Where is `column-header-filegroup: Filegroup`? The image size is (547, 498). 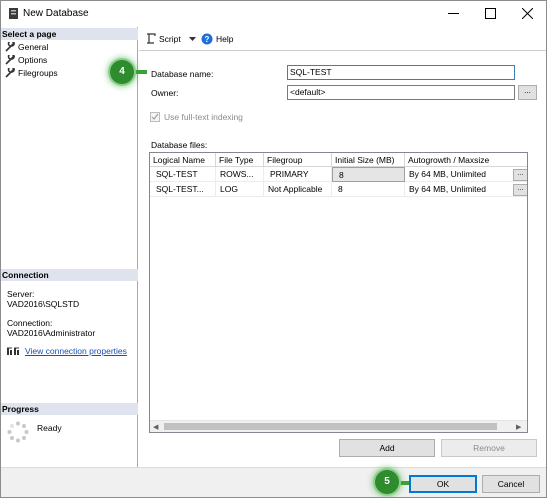
column-header-filegroup: Filegroup is located at coordinates (298, 160).